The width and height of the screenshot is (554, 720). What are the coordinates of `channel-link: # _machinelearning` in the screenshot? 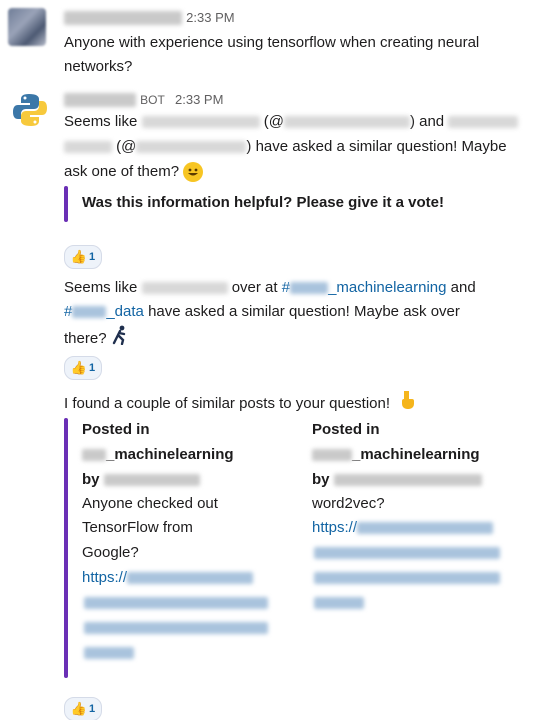 It's located at (364, 287).